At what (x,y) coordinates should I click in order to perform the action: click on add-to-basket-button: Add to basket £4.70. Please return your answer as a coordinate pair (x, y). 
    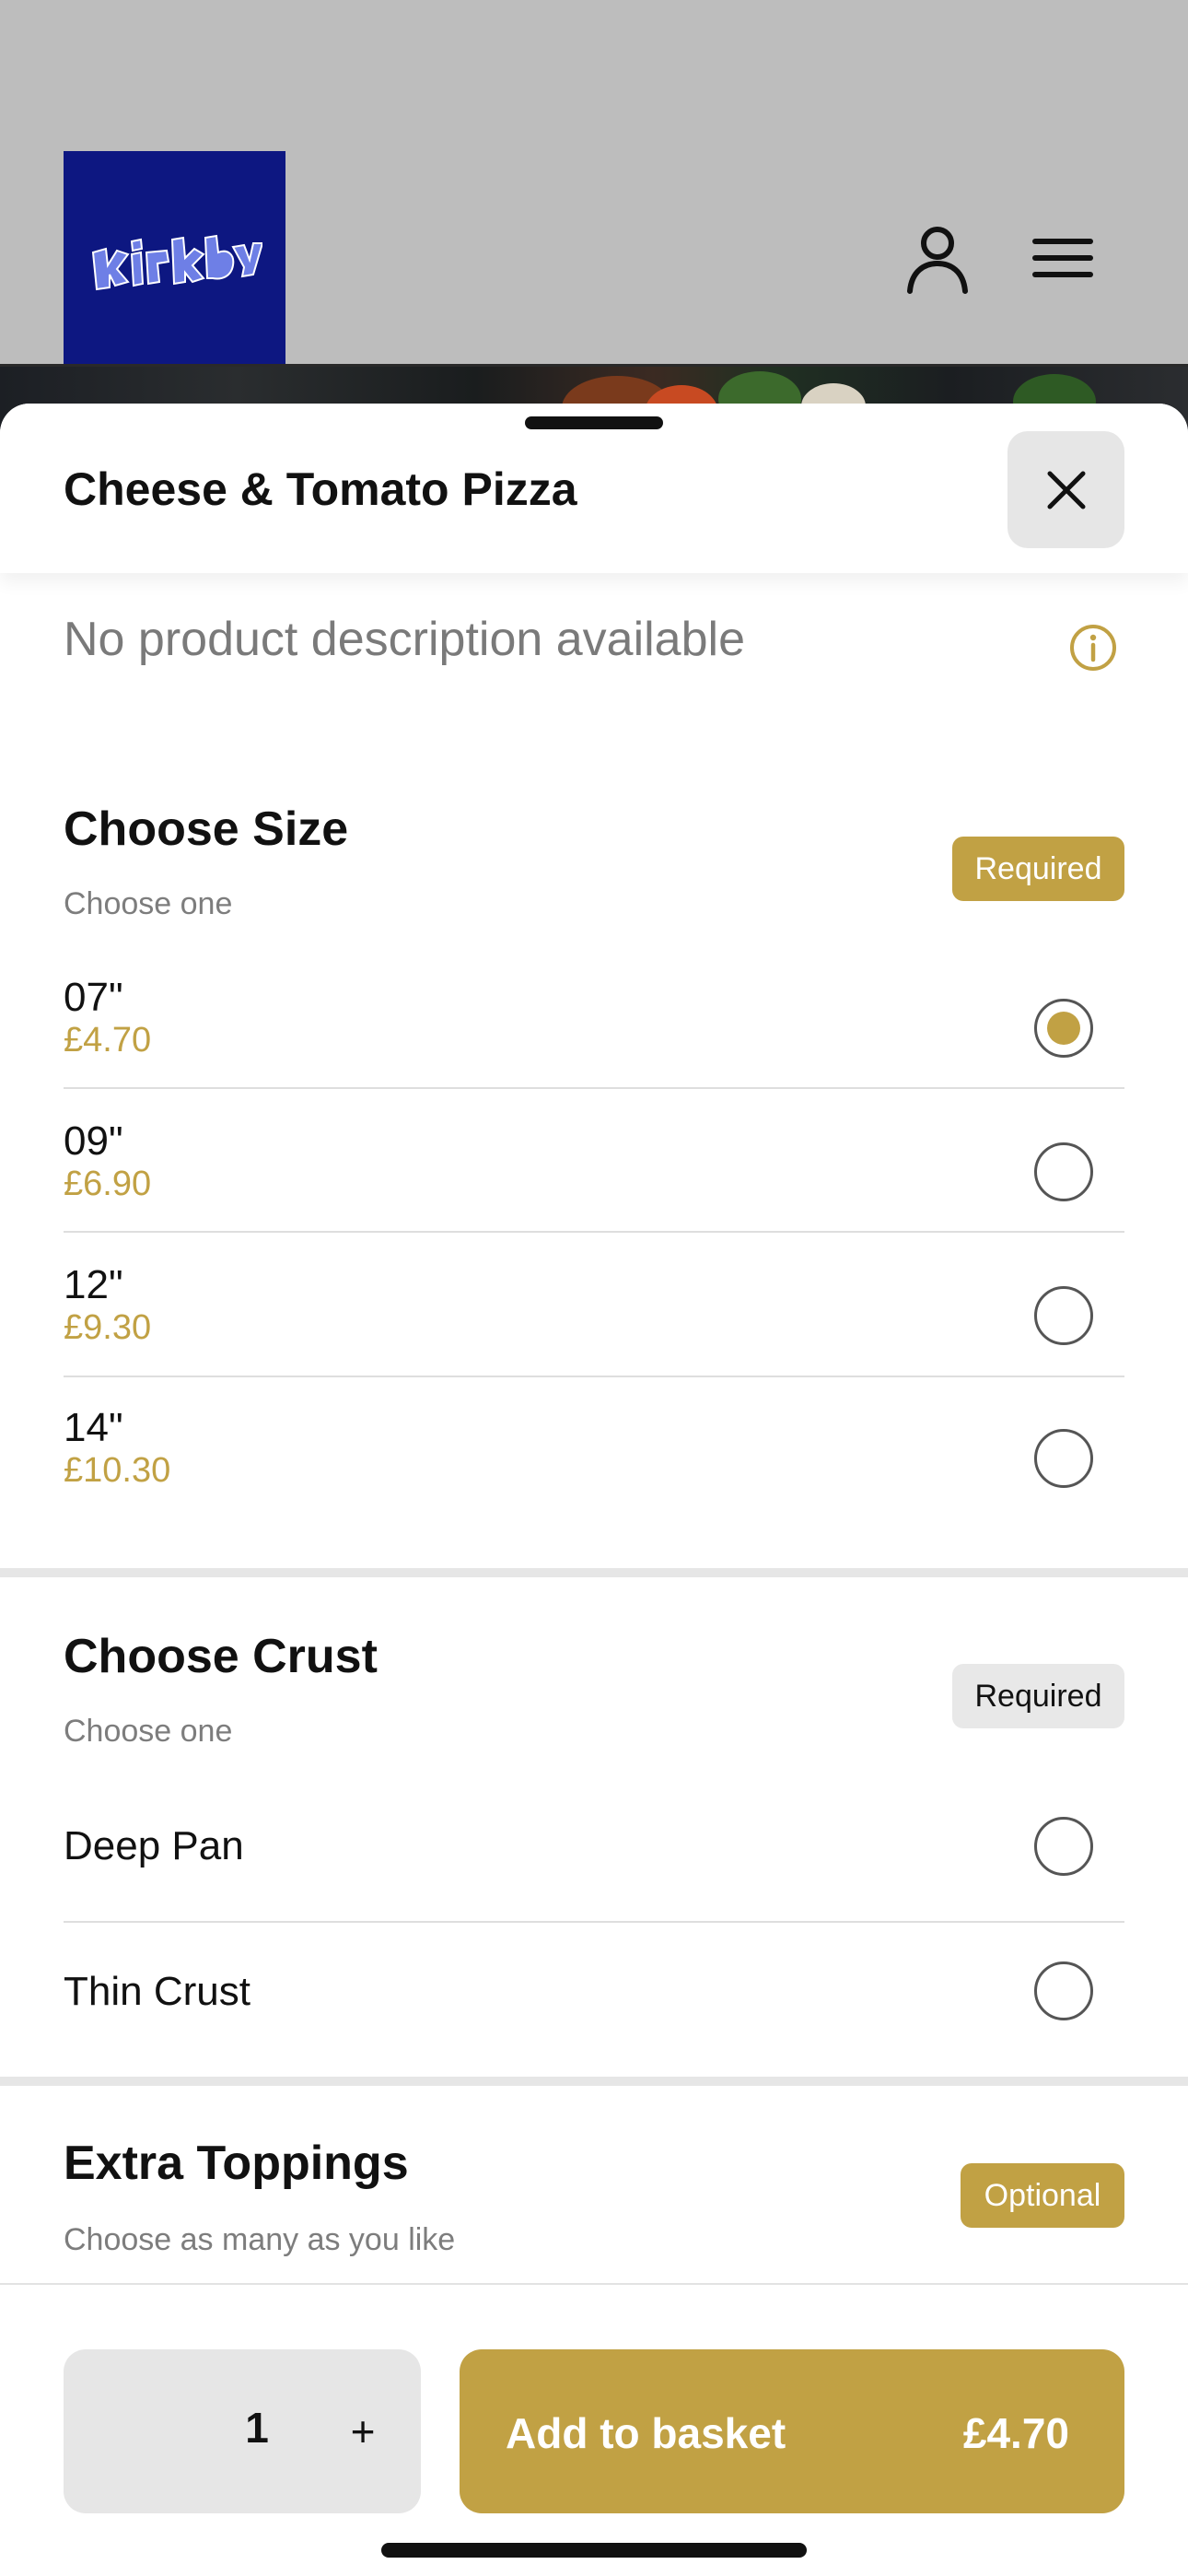
    Looking at the image, I should click on (792, 2431).